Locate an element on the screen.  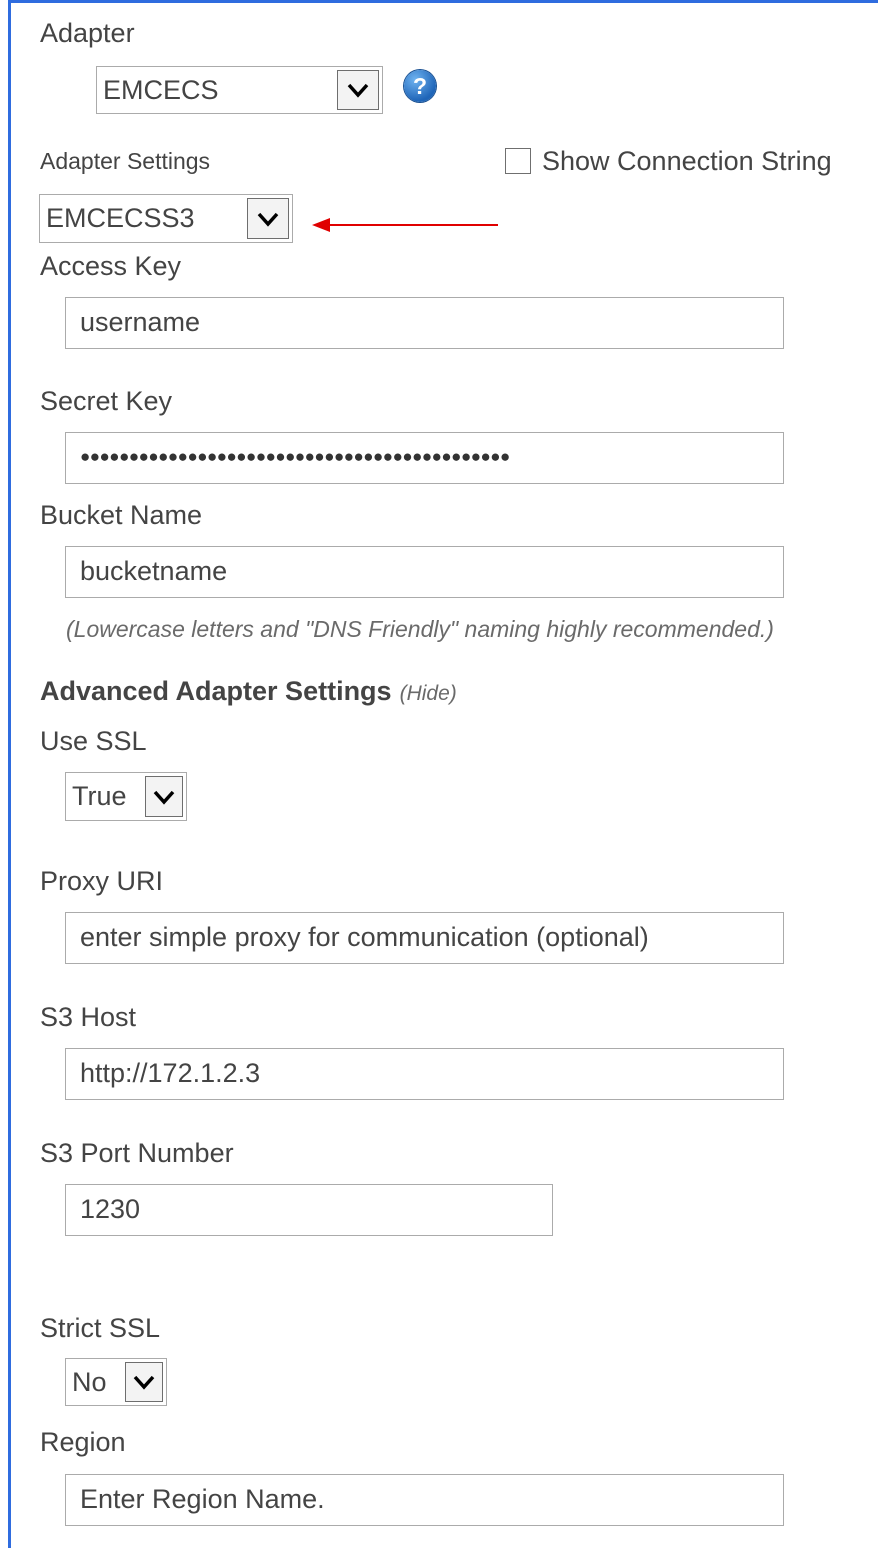
question-circle-icon: ? is located at coordinates (420, 86).